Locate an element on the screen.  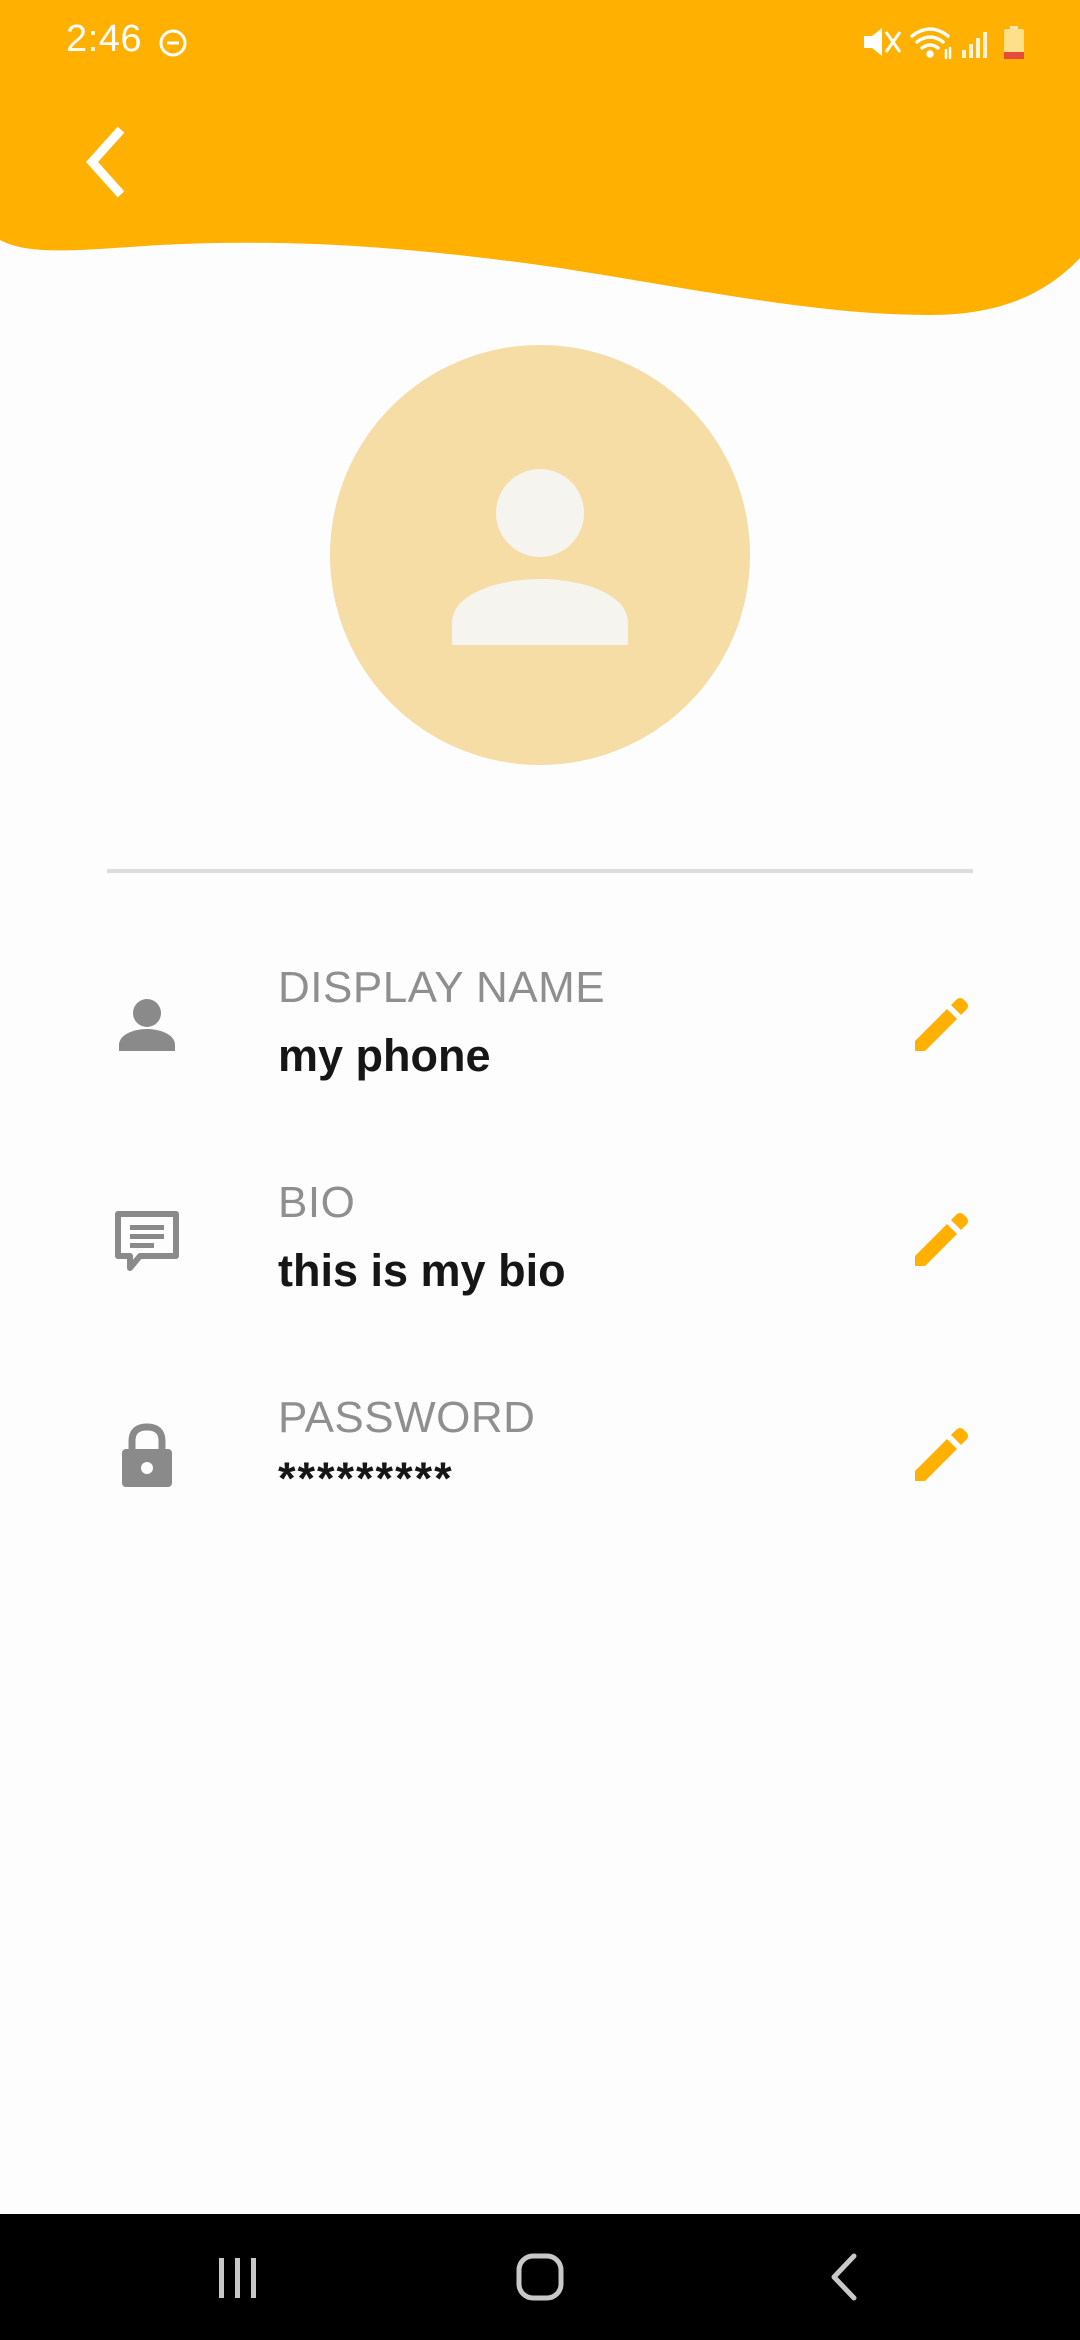
display-name-value: my phone is located at coordinates (384, 1055).